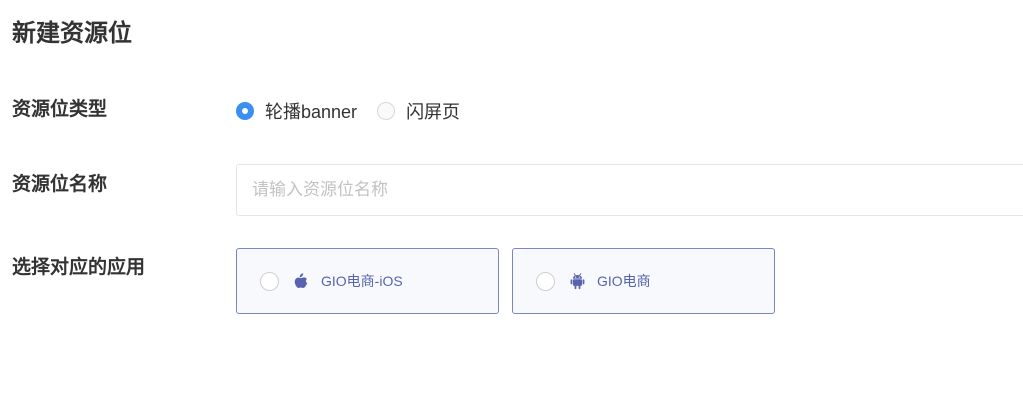  What do you see at coordinates (311, 112) in the screenshot?
I see `radio-label-banner: 轮播banner` at bounding box center [311, 112].